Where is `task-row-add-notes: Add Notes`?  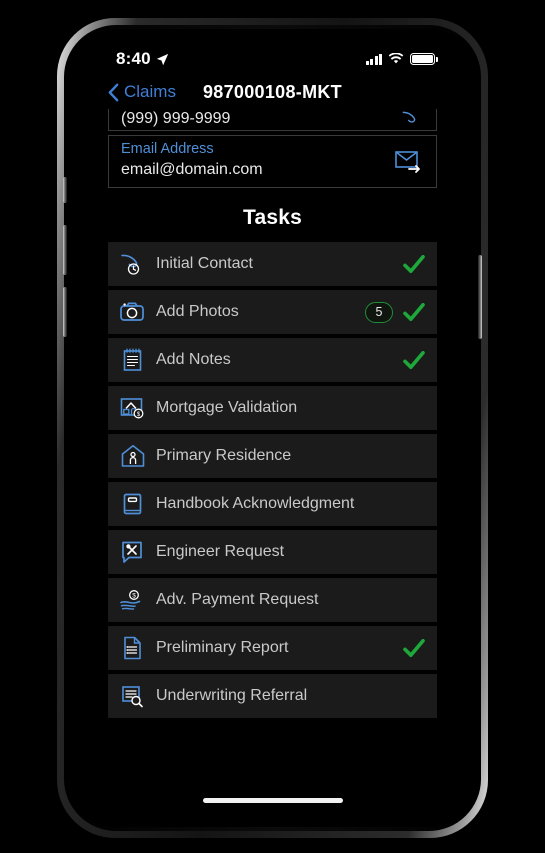 task-row-add-notes: Add Notes is located at coordinates (272, 360).